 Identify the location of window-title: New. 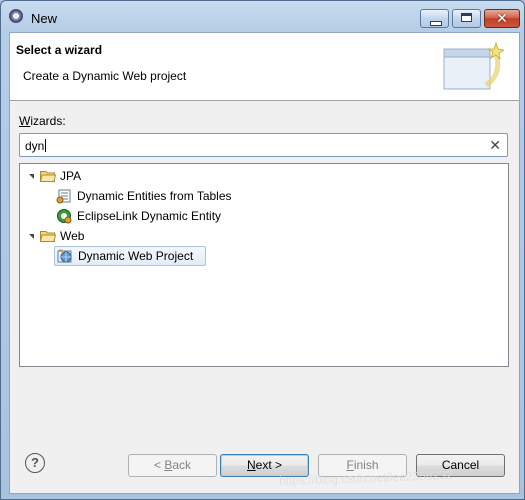
(44, 18).